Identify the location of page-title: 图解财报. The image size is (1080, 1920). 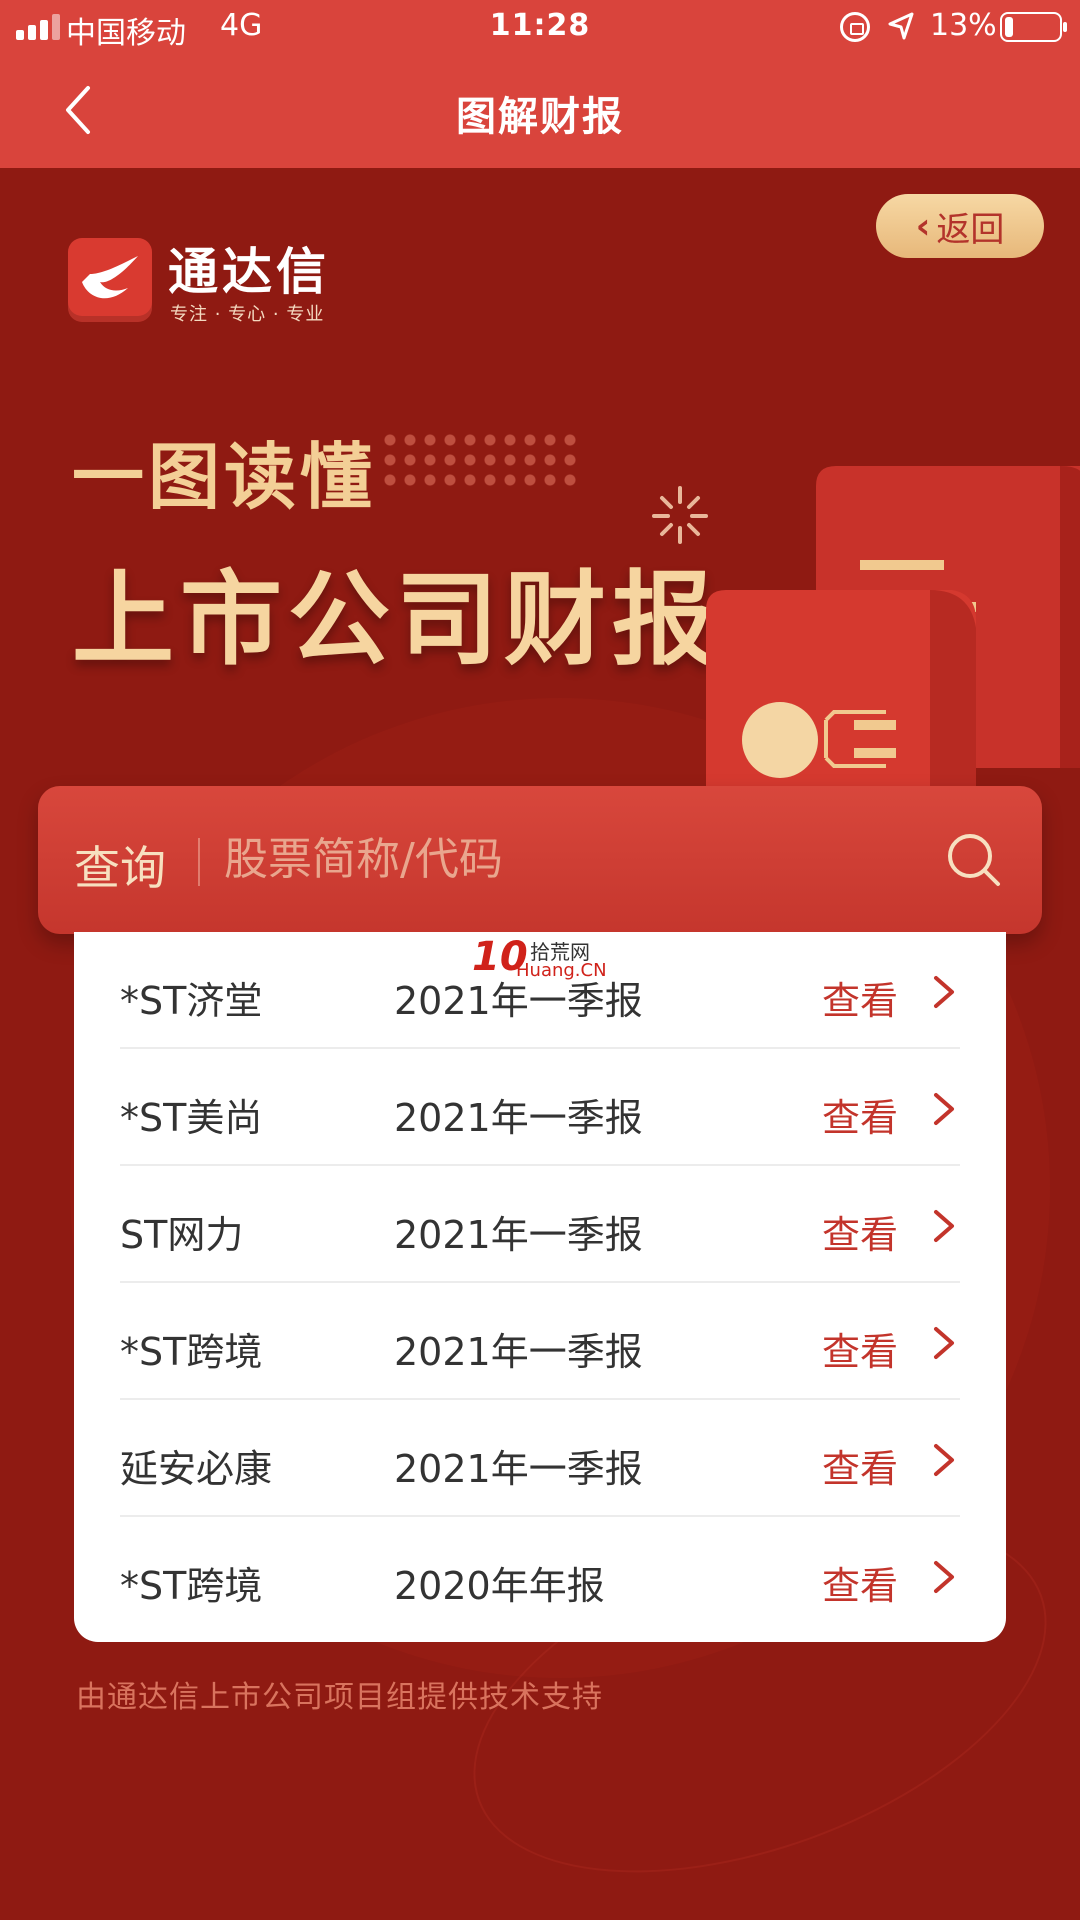
(540, 117).